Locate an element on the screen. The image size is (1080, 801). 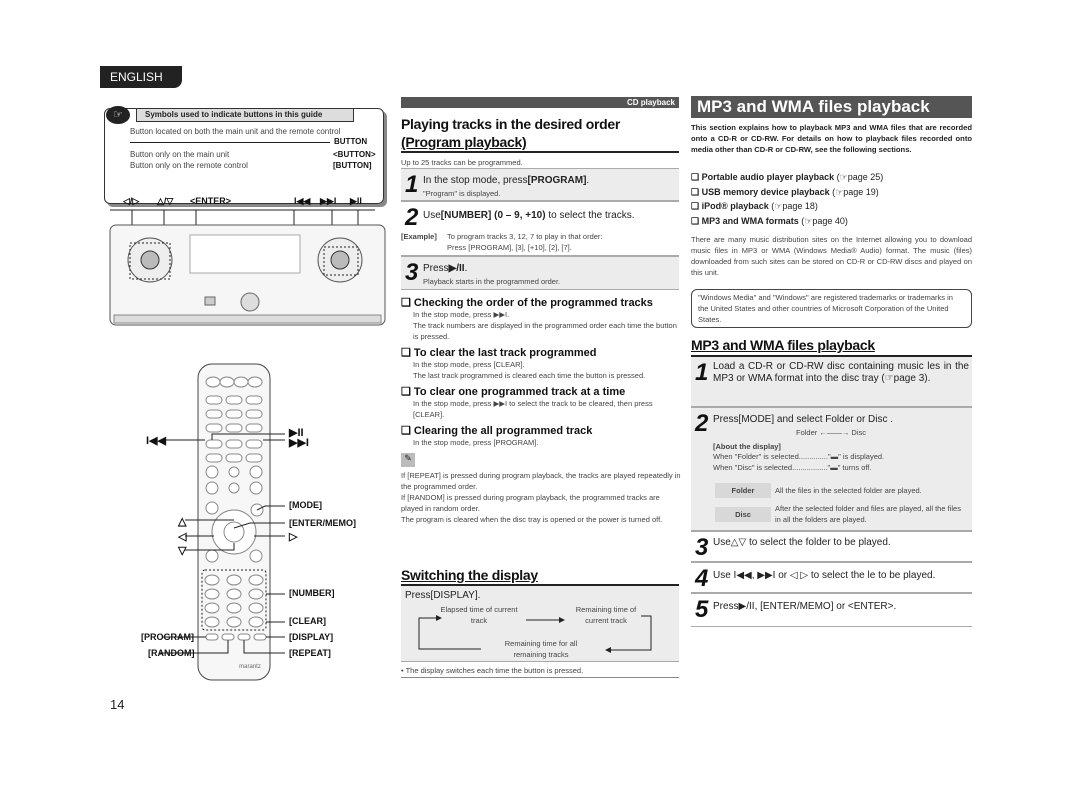
symbols-both-tag: BUTTON is located at coordinates (351, 141).